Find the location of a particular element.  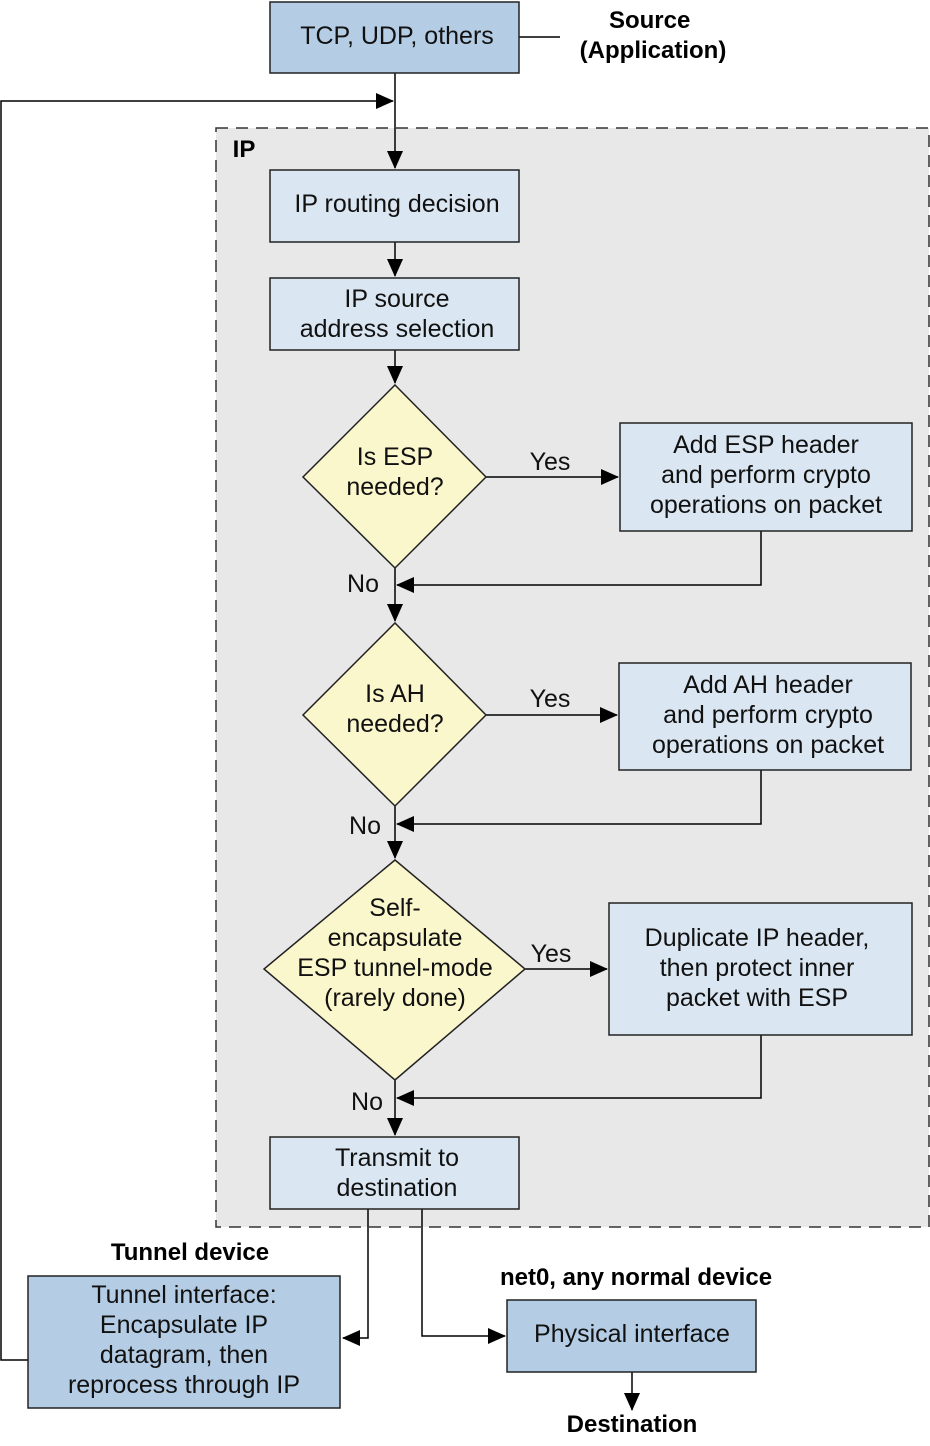

source-label: Source (Application) is located at coordinates (653, 35).